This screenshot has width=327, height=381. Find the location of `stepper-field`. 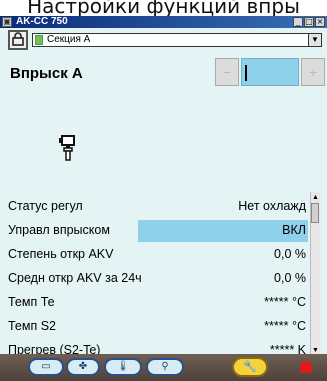

stepper-field is located at coordinates (270, 72).